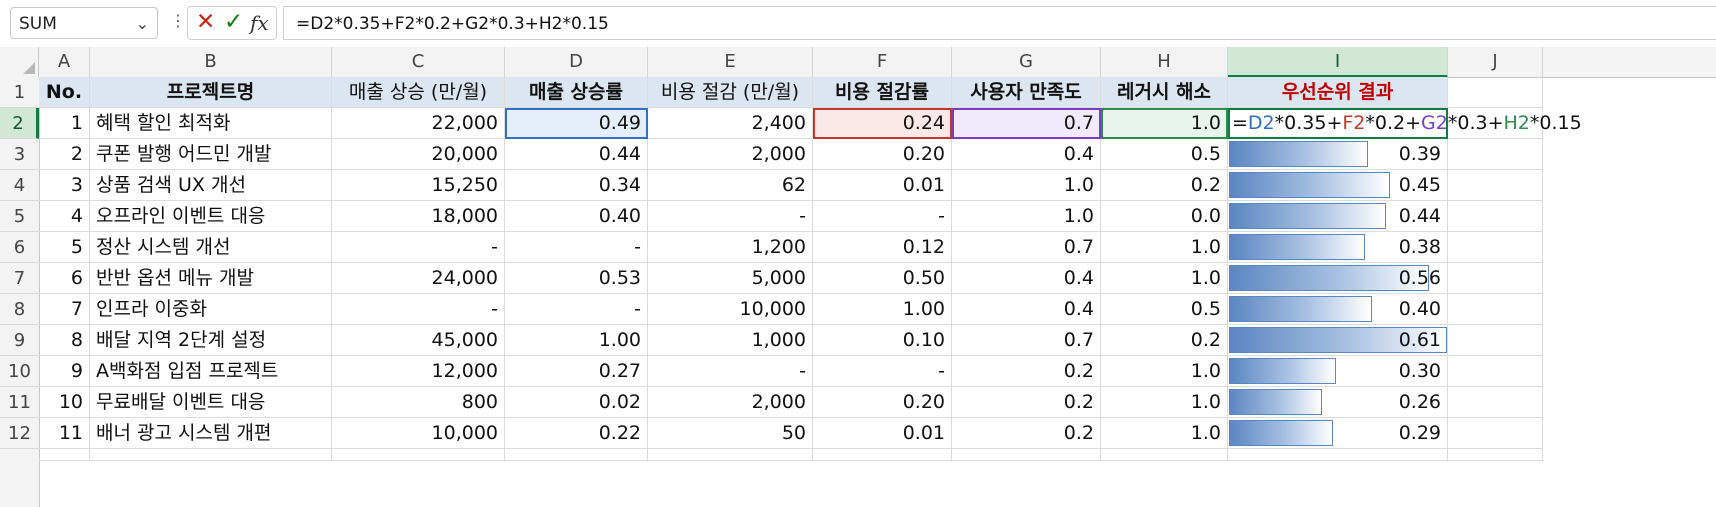 This screenshot has width=1716, height=507. What do you see at coordinates (84, 23) in the screenshot?
I see `name-box: SUM ⌄` at bounding box center [84, 23].